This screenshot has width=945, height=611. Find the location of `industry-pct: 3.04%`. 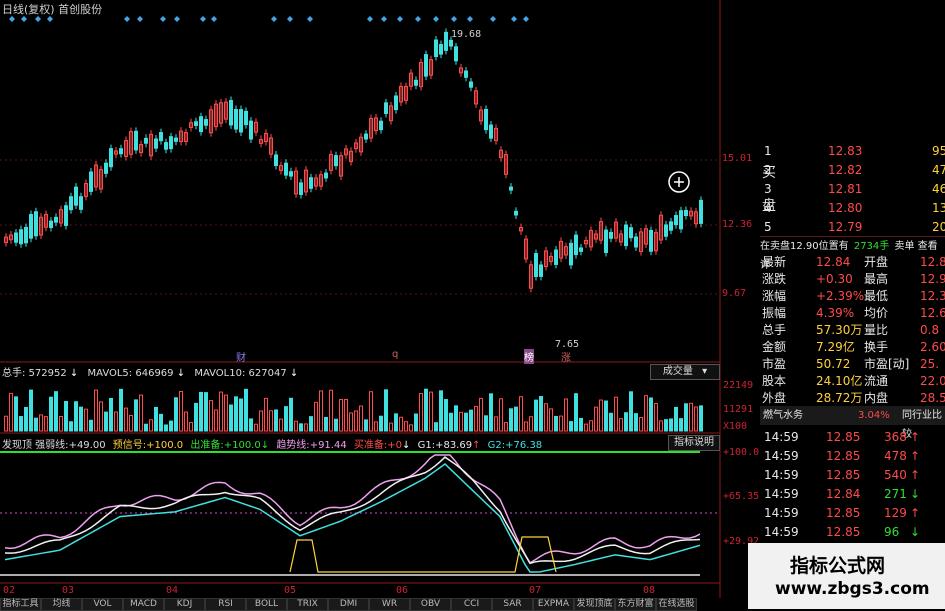

industry-pct: 3.04% is located at coordinates (874, 415).